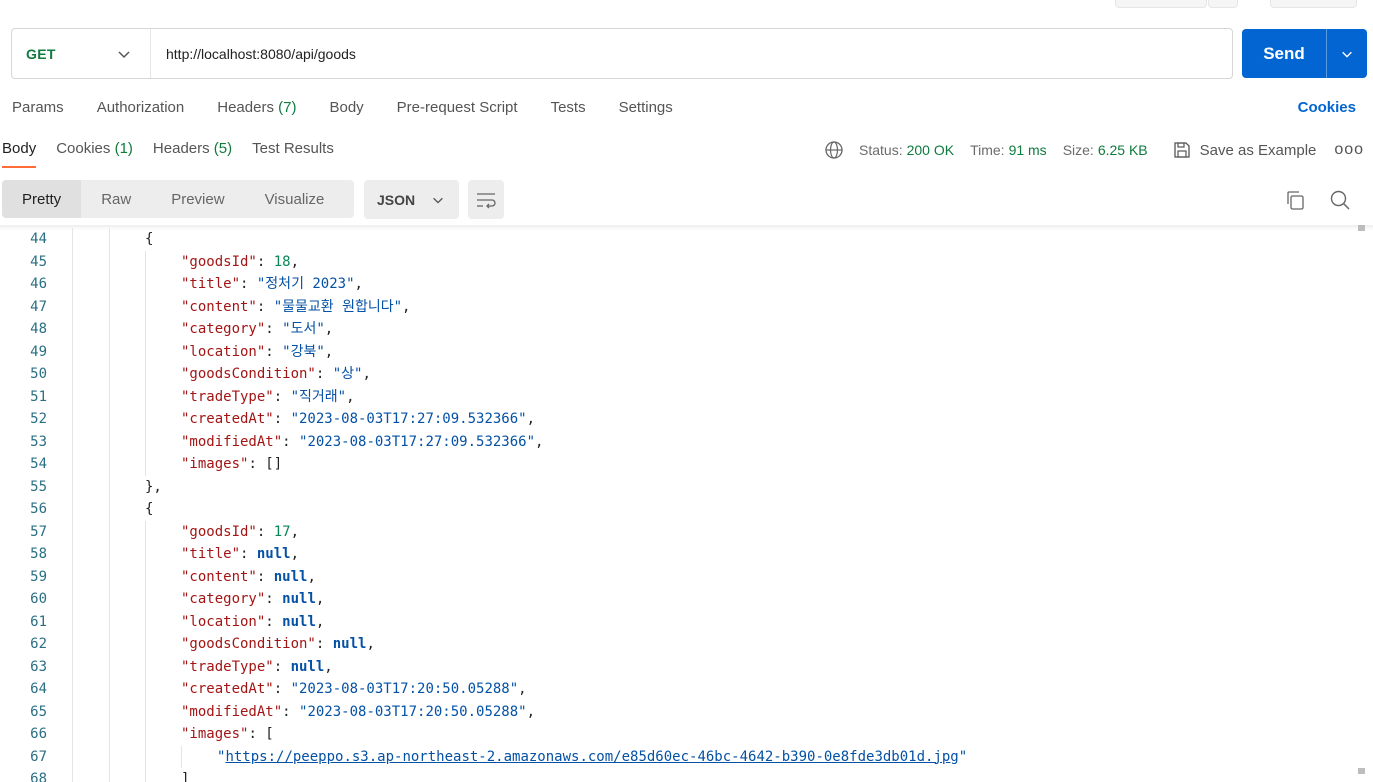 The image size is (1373, 782). Describe the element at coordinates (1284, 53) in the screenshot. I see `send-button: Send` at that location.